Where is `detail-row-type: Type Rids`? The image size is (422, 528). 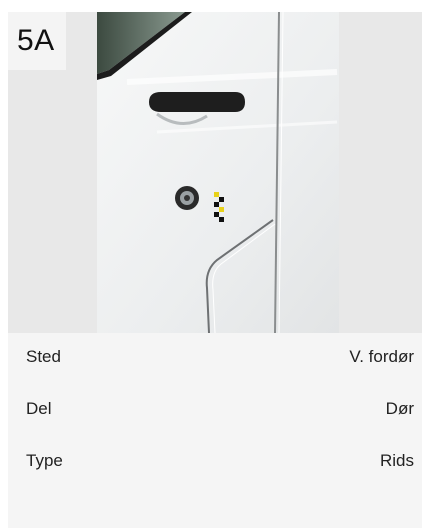 detail-row-type: Type Rids is located at coordinates (215, 463).